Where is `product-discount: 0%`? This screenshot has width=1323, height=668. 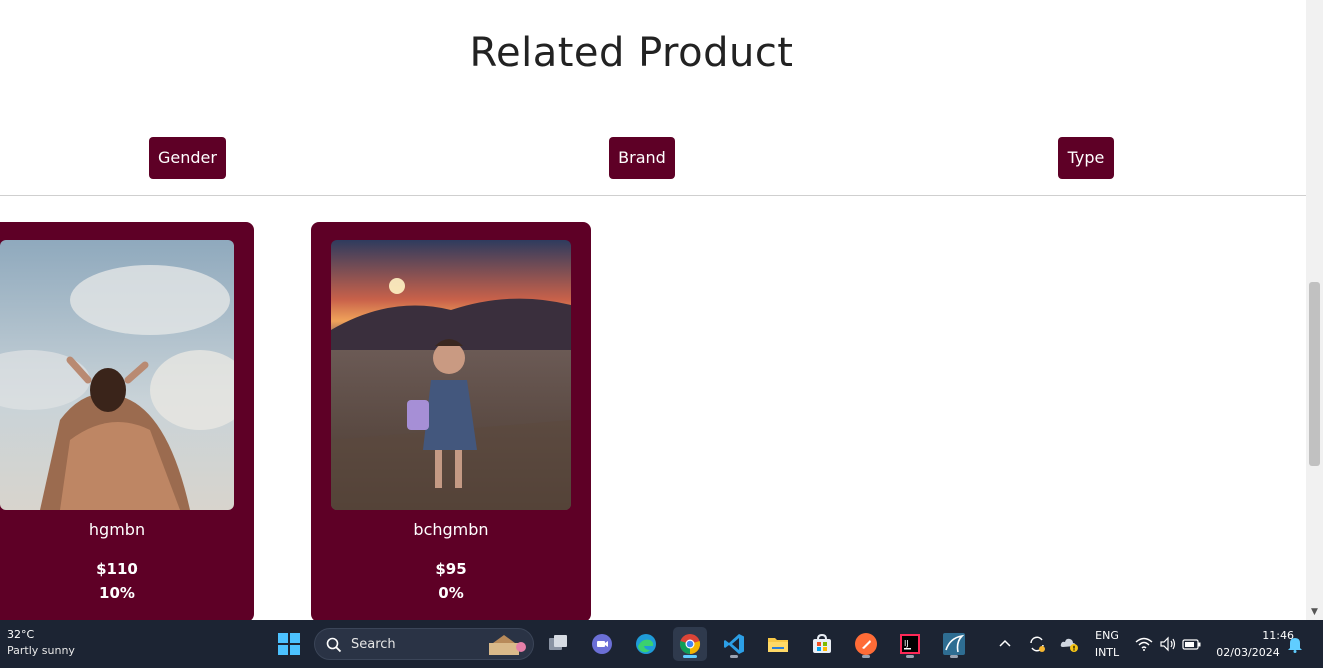
product-discount: 0% is located at coordinates (451, 593).